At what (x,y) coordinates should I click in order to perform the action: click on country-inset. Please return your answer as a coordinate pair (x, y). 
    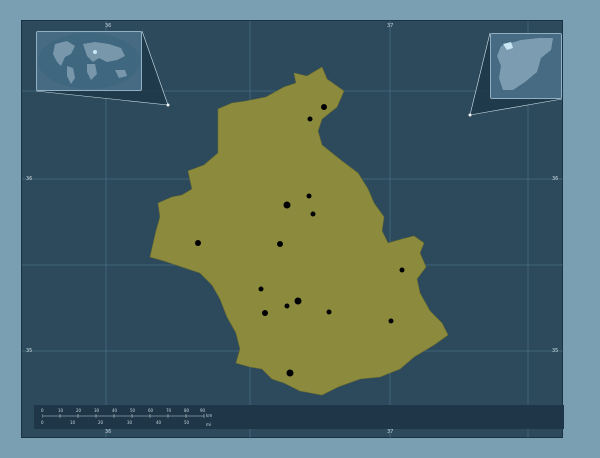
    Looking at the image, I should click on (526, 66).